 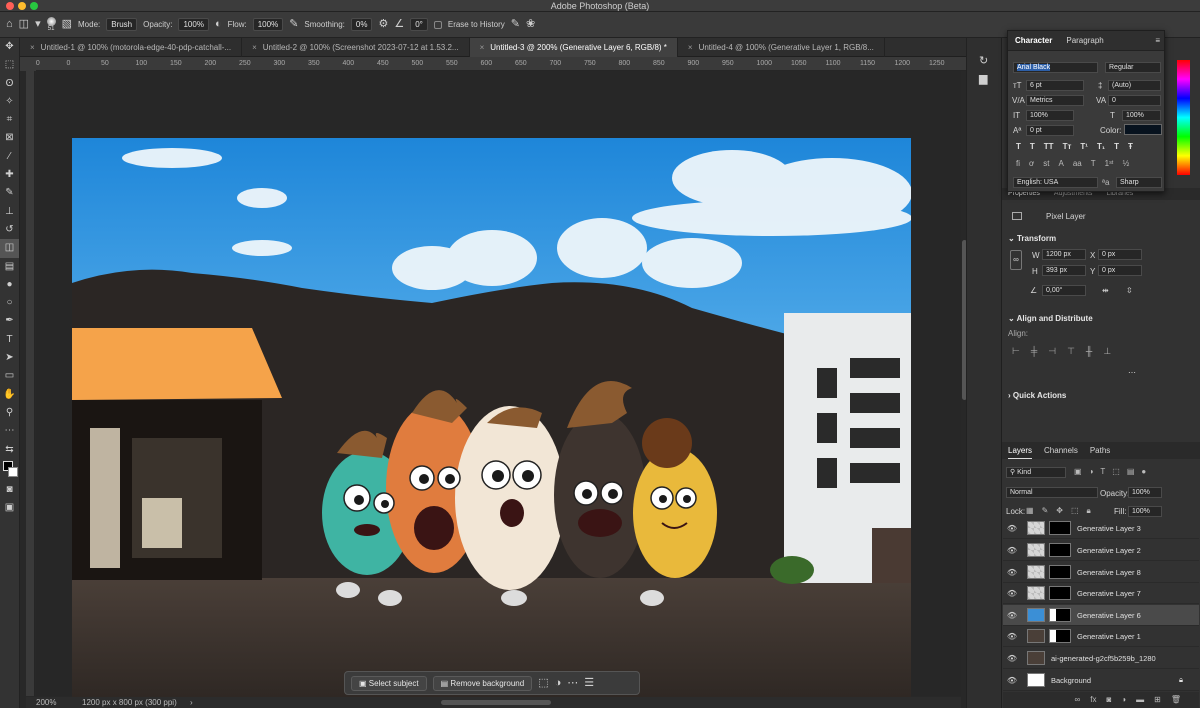 I want to click on discretionary-icon: st, so click(x=1046, y=163).